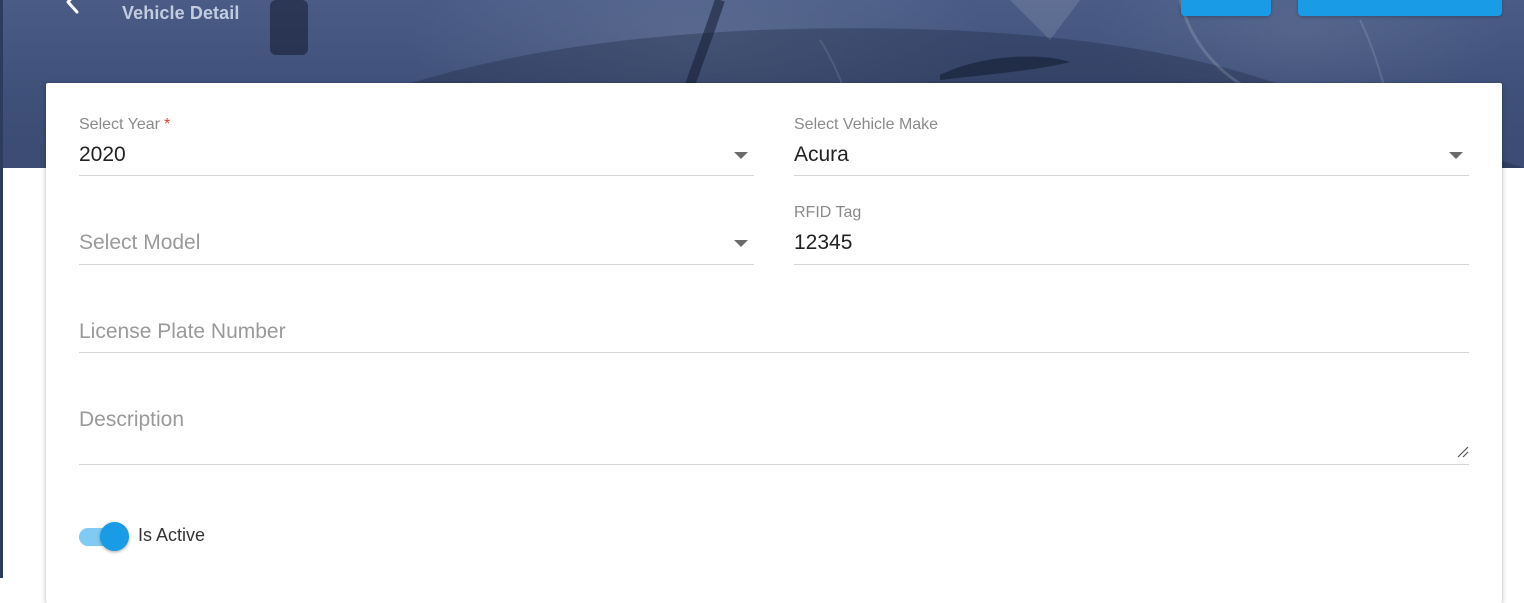 This screenshot has height=603, width=1524. What do you see at coordinates (140, 242) in the screenshot?
I see `model-placeholder: Select Model` at bounding box center [140, 242].